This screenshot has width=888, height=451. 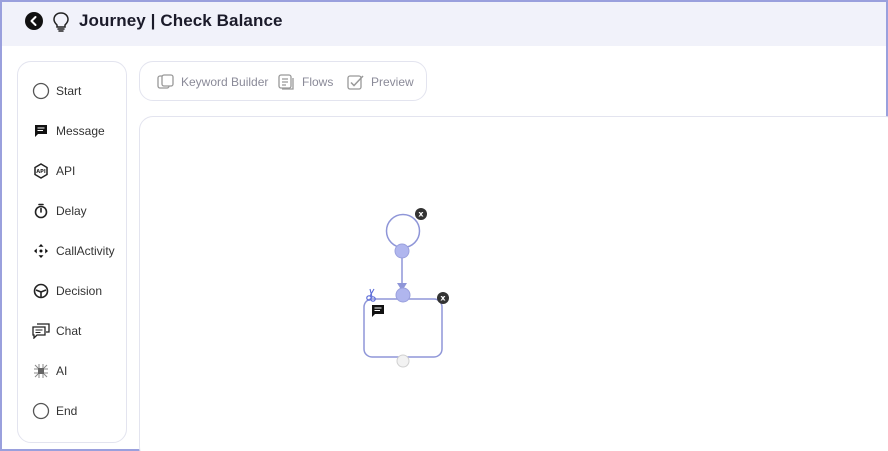 I want to click on copy-icon, so click(x=166, y=82).